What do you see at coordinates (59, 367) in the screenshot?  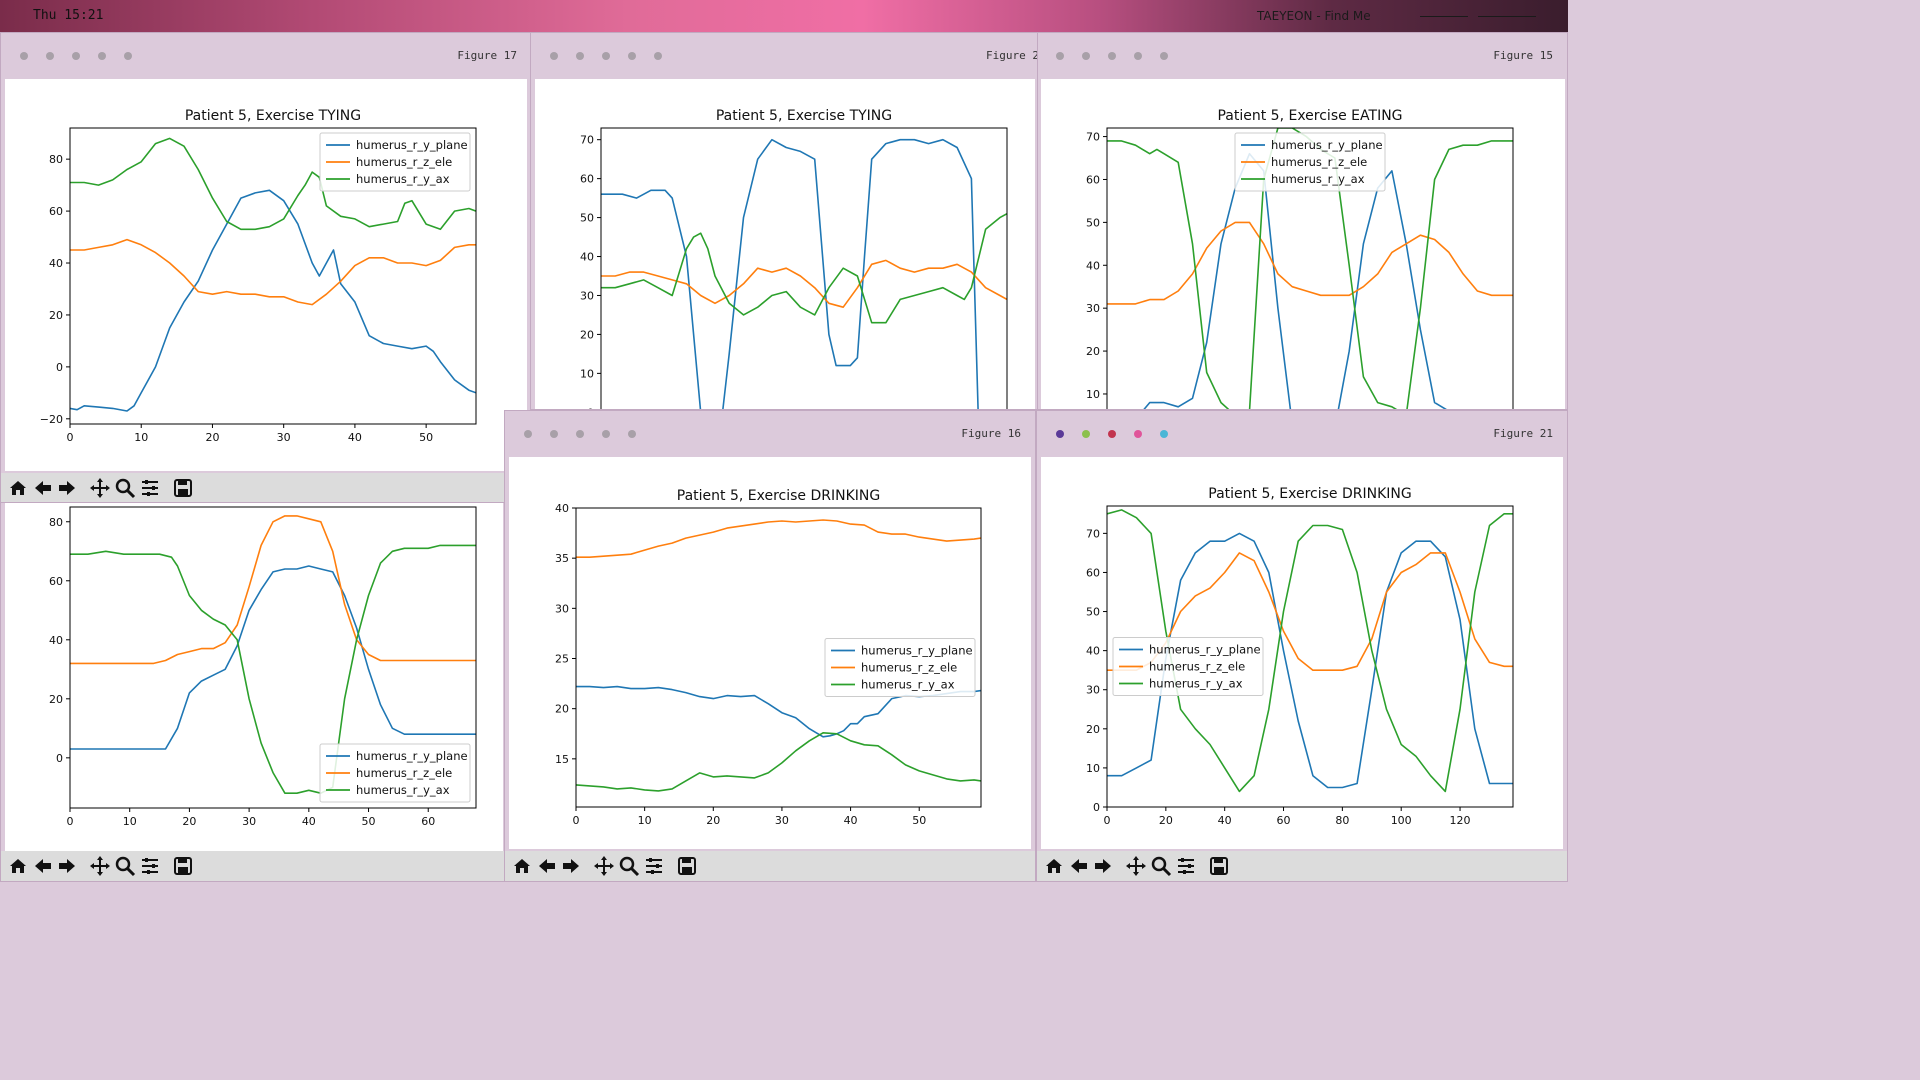 I see `y-tick-label: 0` at bounding box center [59, 367].